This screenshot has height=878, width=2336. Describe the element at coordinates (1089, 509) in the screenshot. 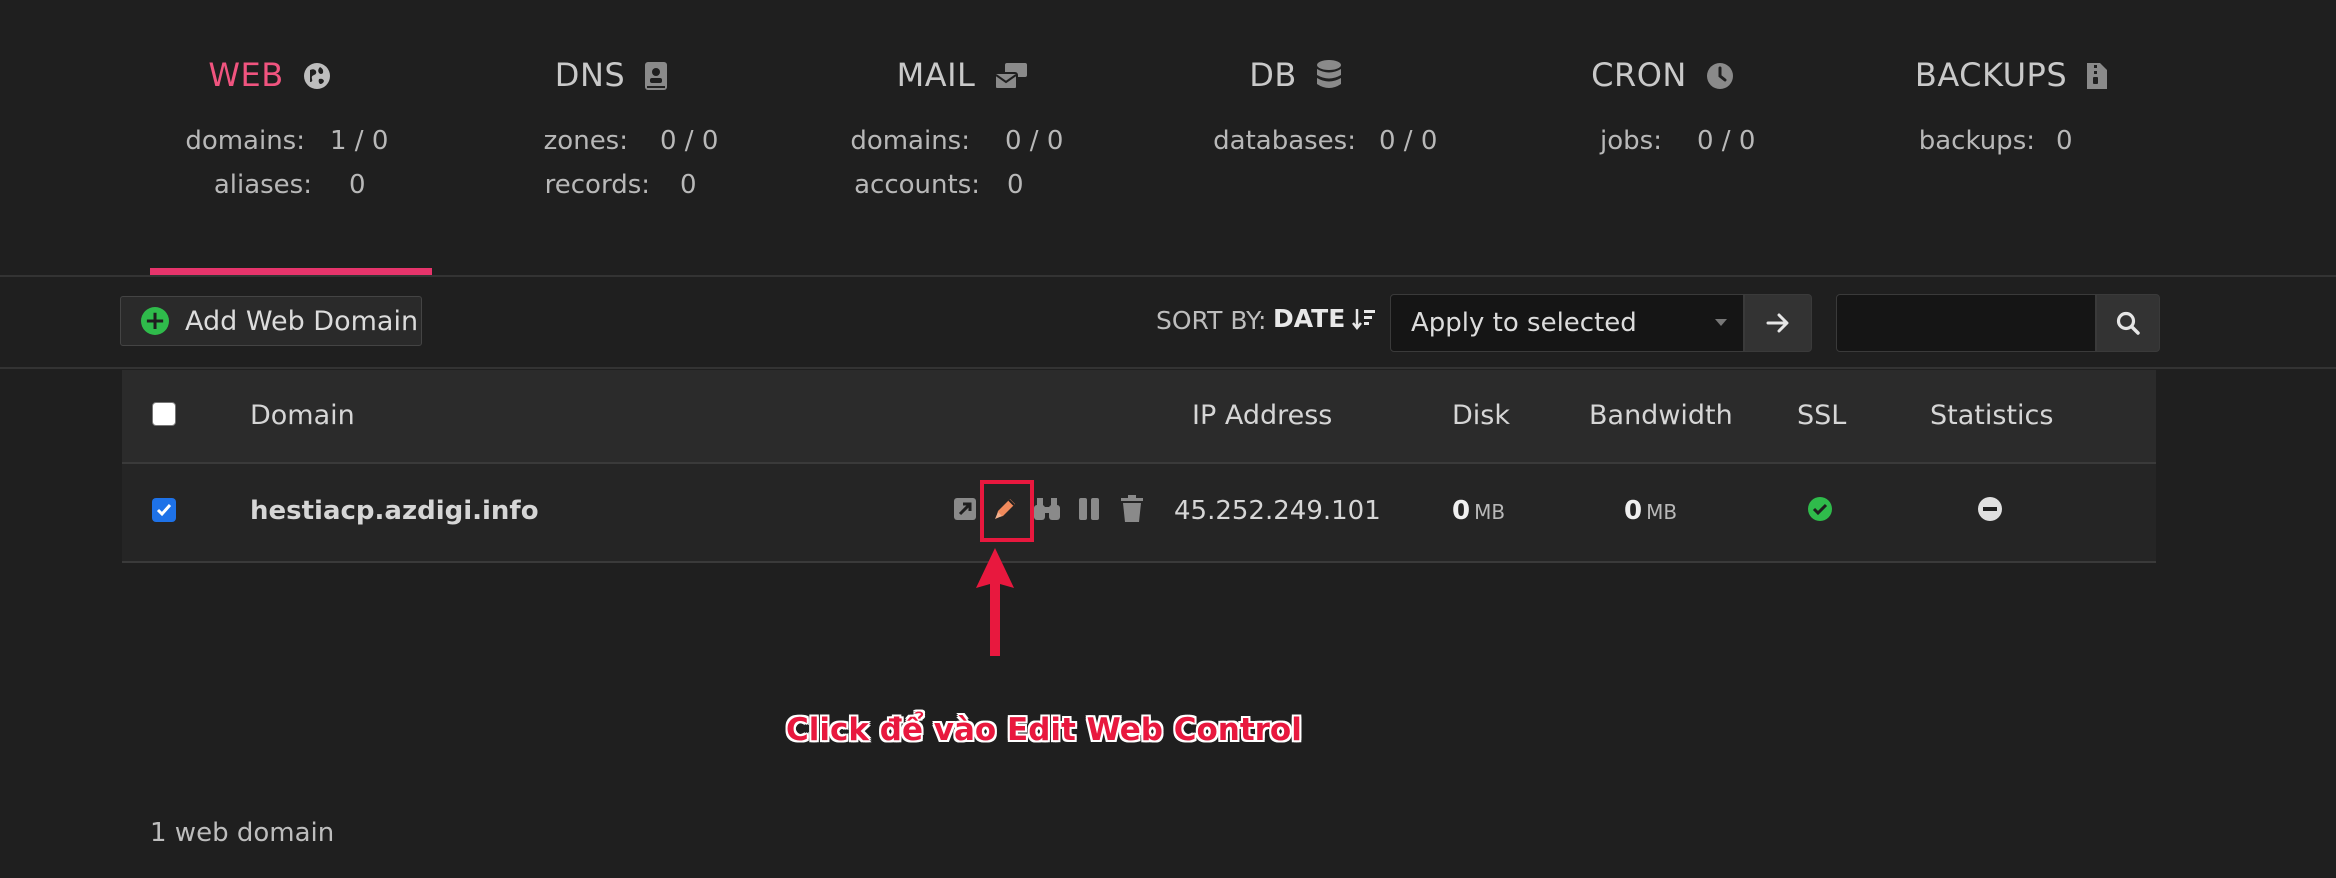

I see `pause-icon` at that location.